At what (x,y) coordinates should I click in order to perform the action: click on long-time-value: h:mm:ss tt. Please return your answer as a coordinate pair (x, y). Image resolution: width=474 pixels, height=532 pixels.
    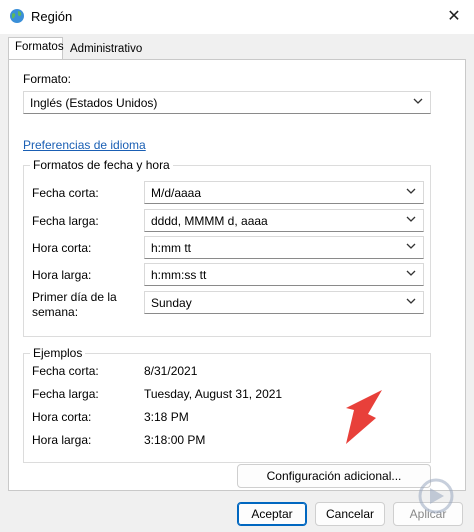
    Looking at the image, I should click on (179, 275).